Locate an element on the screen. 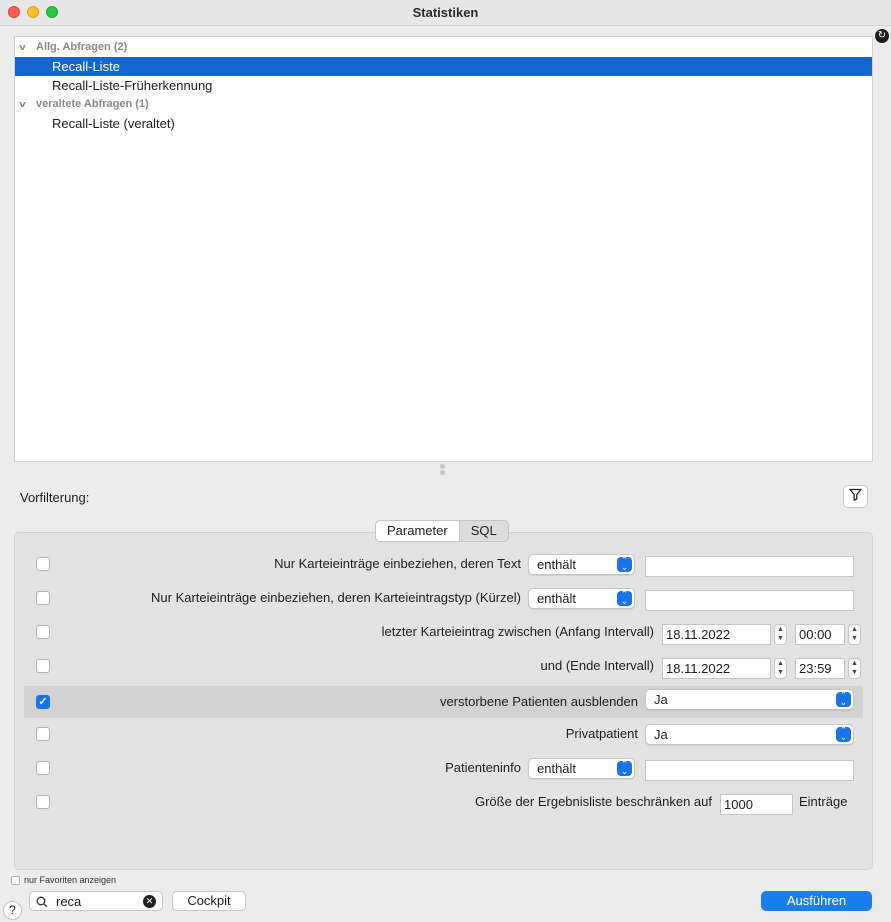 This screenshot has height=922, width=891. end-date-input: 18.11.2022 is located at coordinates (716, 668).